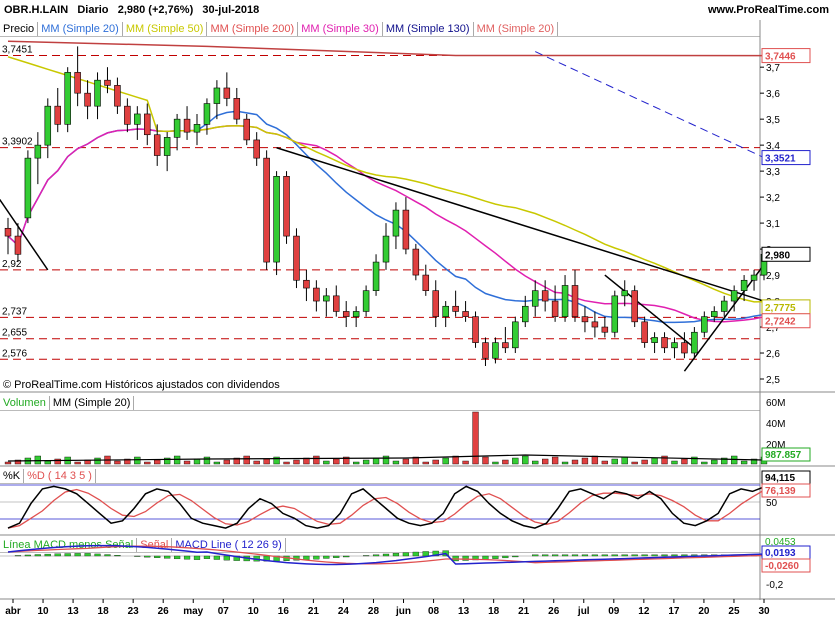 The width and height of the screenshot is (835, 620). Describe the element at coordinates (386, 507) in the screenshot. I see `stoch-k-line` at that location.